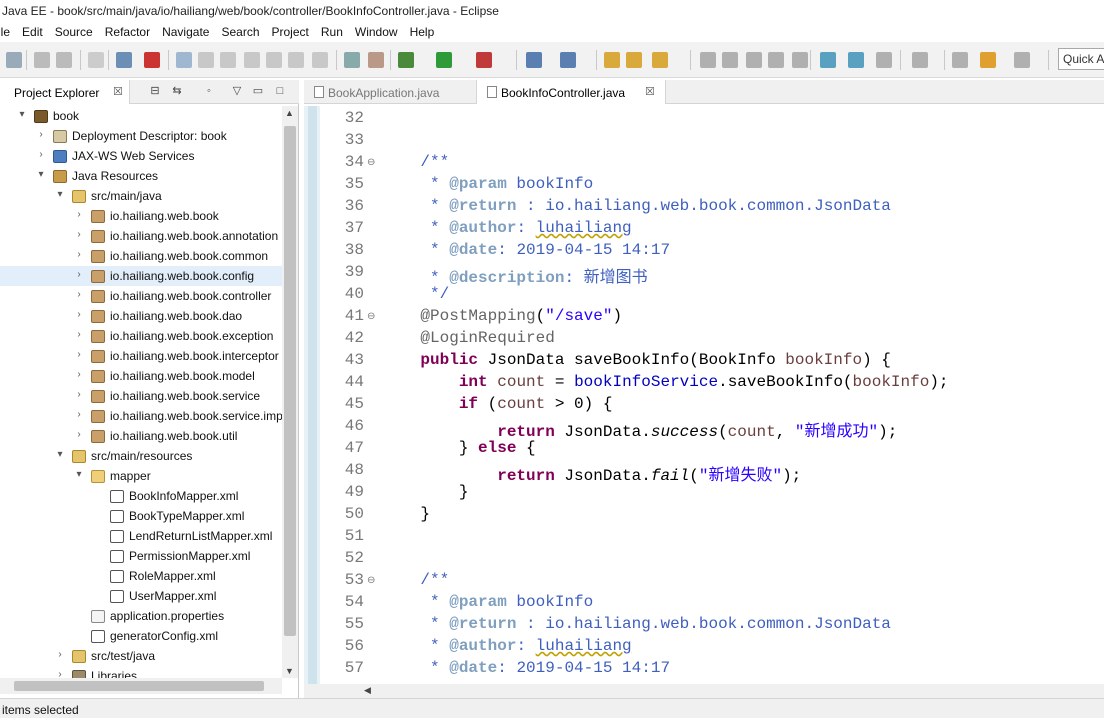 The width and height of the screenshot is (1104, 718). I want to click on save-icon, so click(42, 60).